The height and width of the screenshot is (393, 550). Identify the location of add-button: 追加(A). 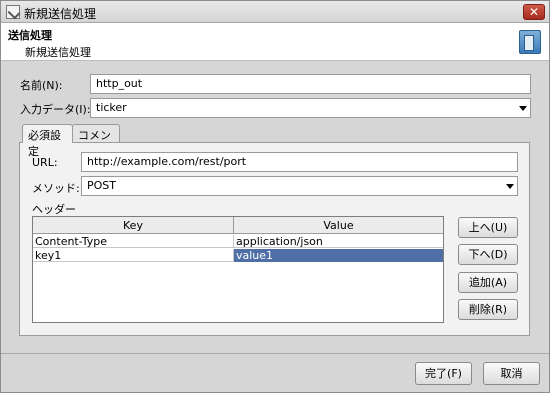
(488, 282).